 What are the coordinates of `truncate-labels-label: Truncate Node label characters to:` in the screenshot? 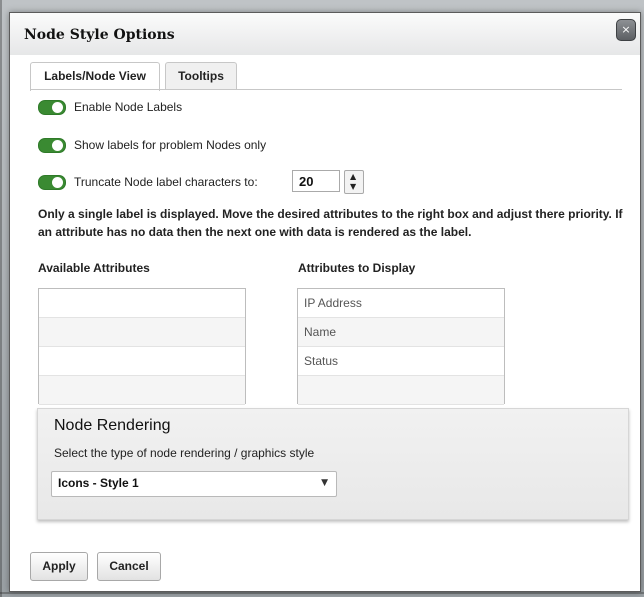 It's located at (166, 182).